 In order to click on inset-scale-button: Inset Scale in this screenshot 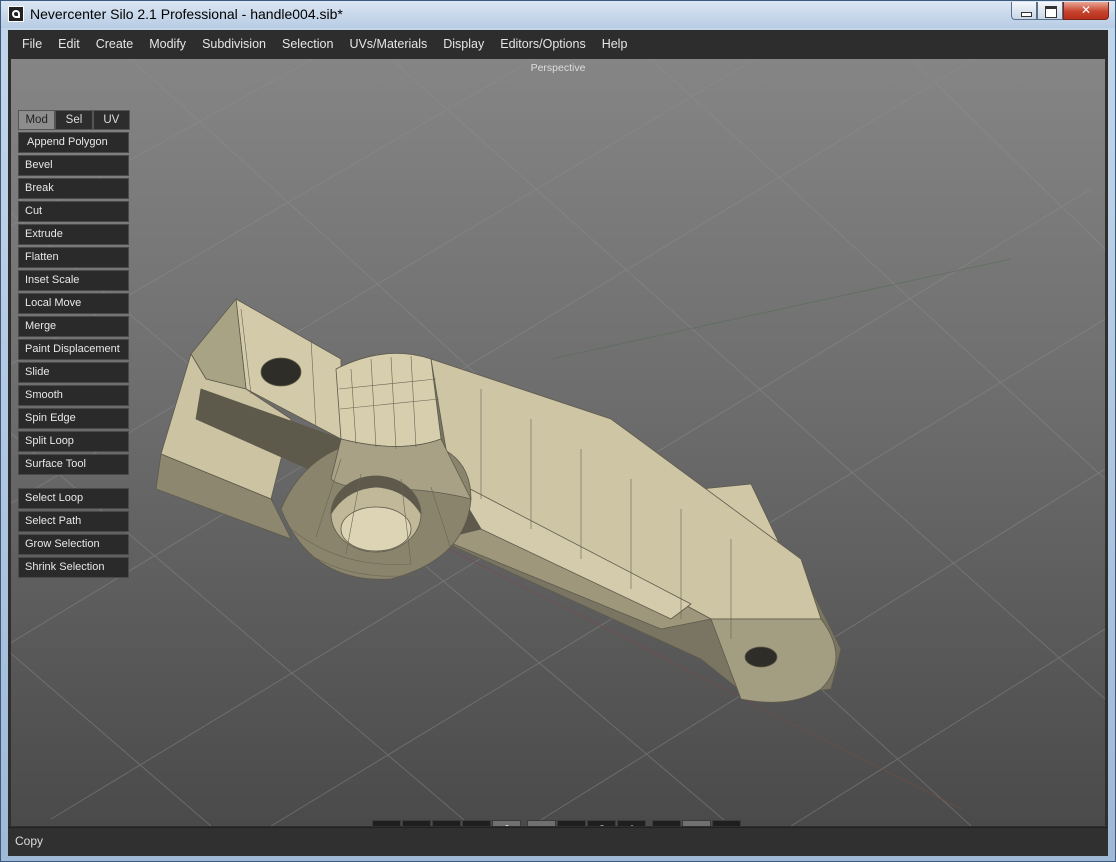, I will do `click(73, 280)`.